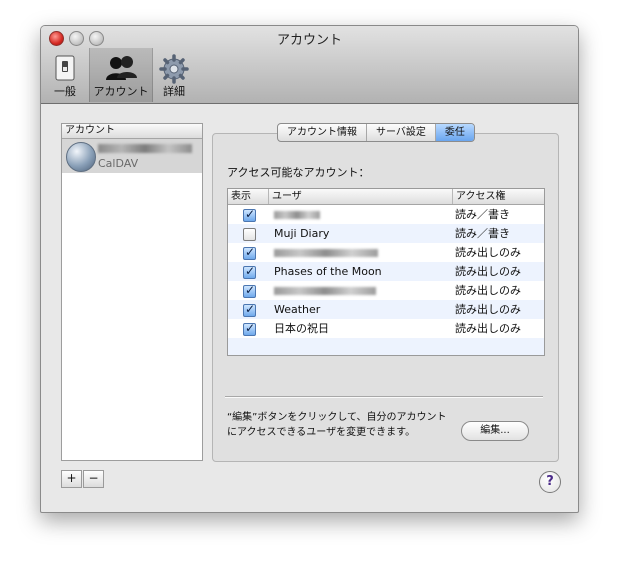 The height and width of the screenshot is (565, 617). I want to click on table-row: ✓ 日本の祝日 読み出しのみ, so click(386, 328).